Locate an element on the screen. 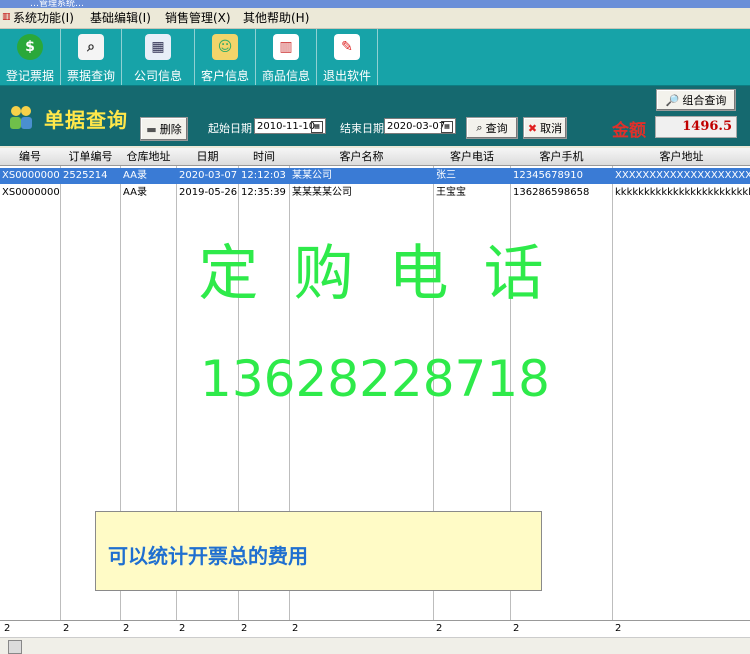 The height and width of the screenshot is (654, 750). column-header: 编号 is located at coordinates (30, 156).